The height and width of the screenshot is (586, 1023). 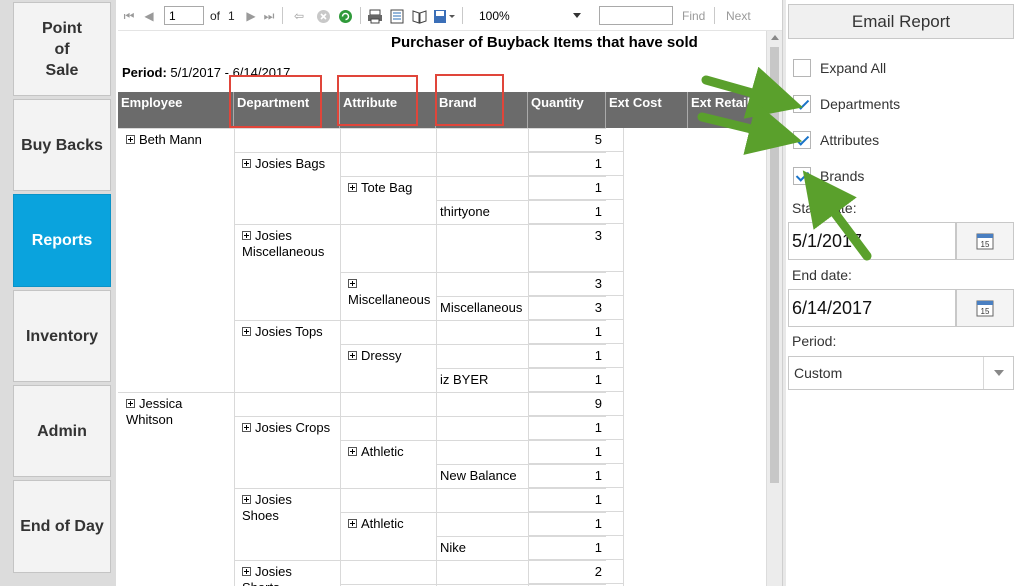 I want to click on attributes-checkbox: Attributes, so click(x=836, y=140).